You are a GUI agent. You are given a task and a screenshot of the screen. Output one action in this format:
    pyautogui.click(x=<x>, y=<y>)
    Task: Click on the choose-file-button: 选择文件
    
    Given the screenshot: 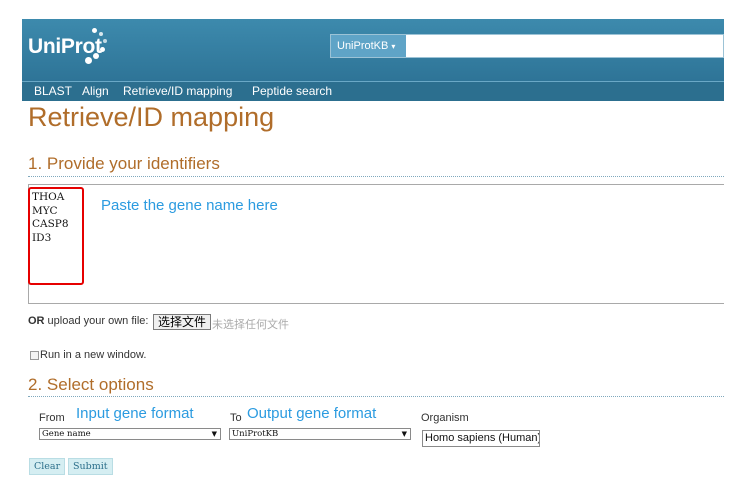 What is the action you would take?
    pyautogui.click(x=182, y=322)
    